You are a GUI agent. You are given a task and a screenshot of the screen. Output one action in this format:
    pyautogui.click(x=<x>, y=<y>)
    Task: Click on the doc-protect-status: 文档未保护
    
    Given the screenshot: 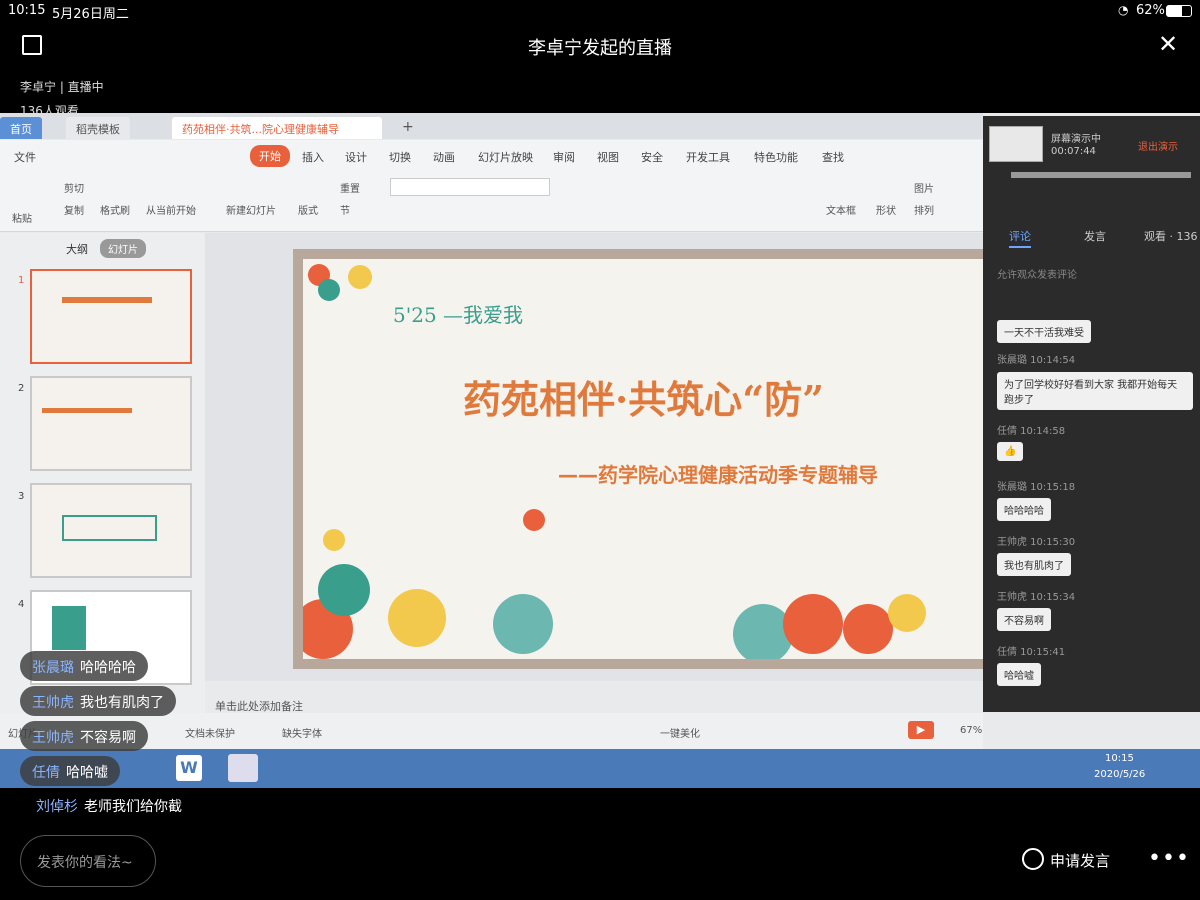 What is the action you would take?
    pyautogui.click(x=210, y=732)
    